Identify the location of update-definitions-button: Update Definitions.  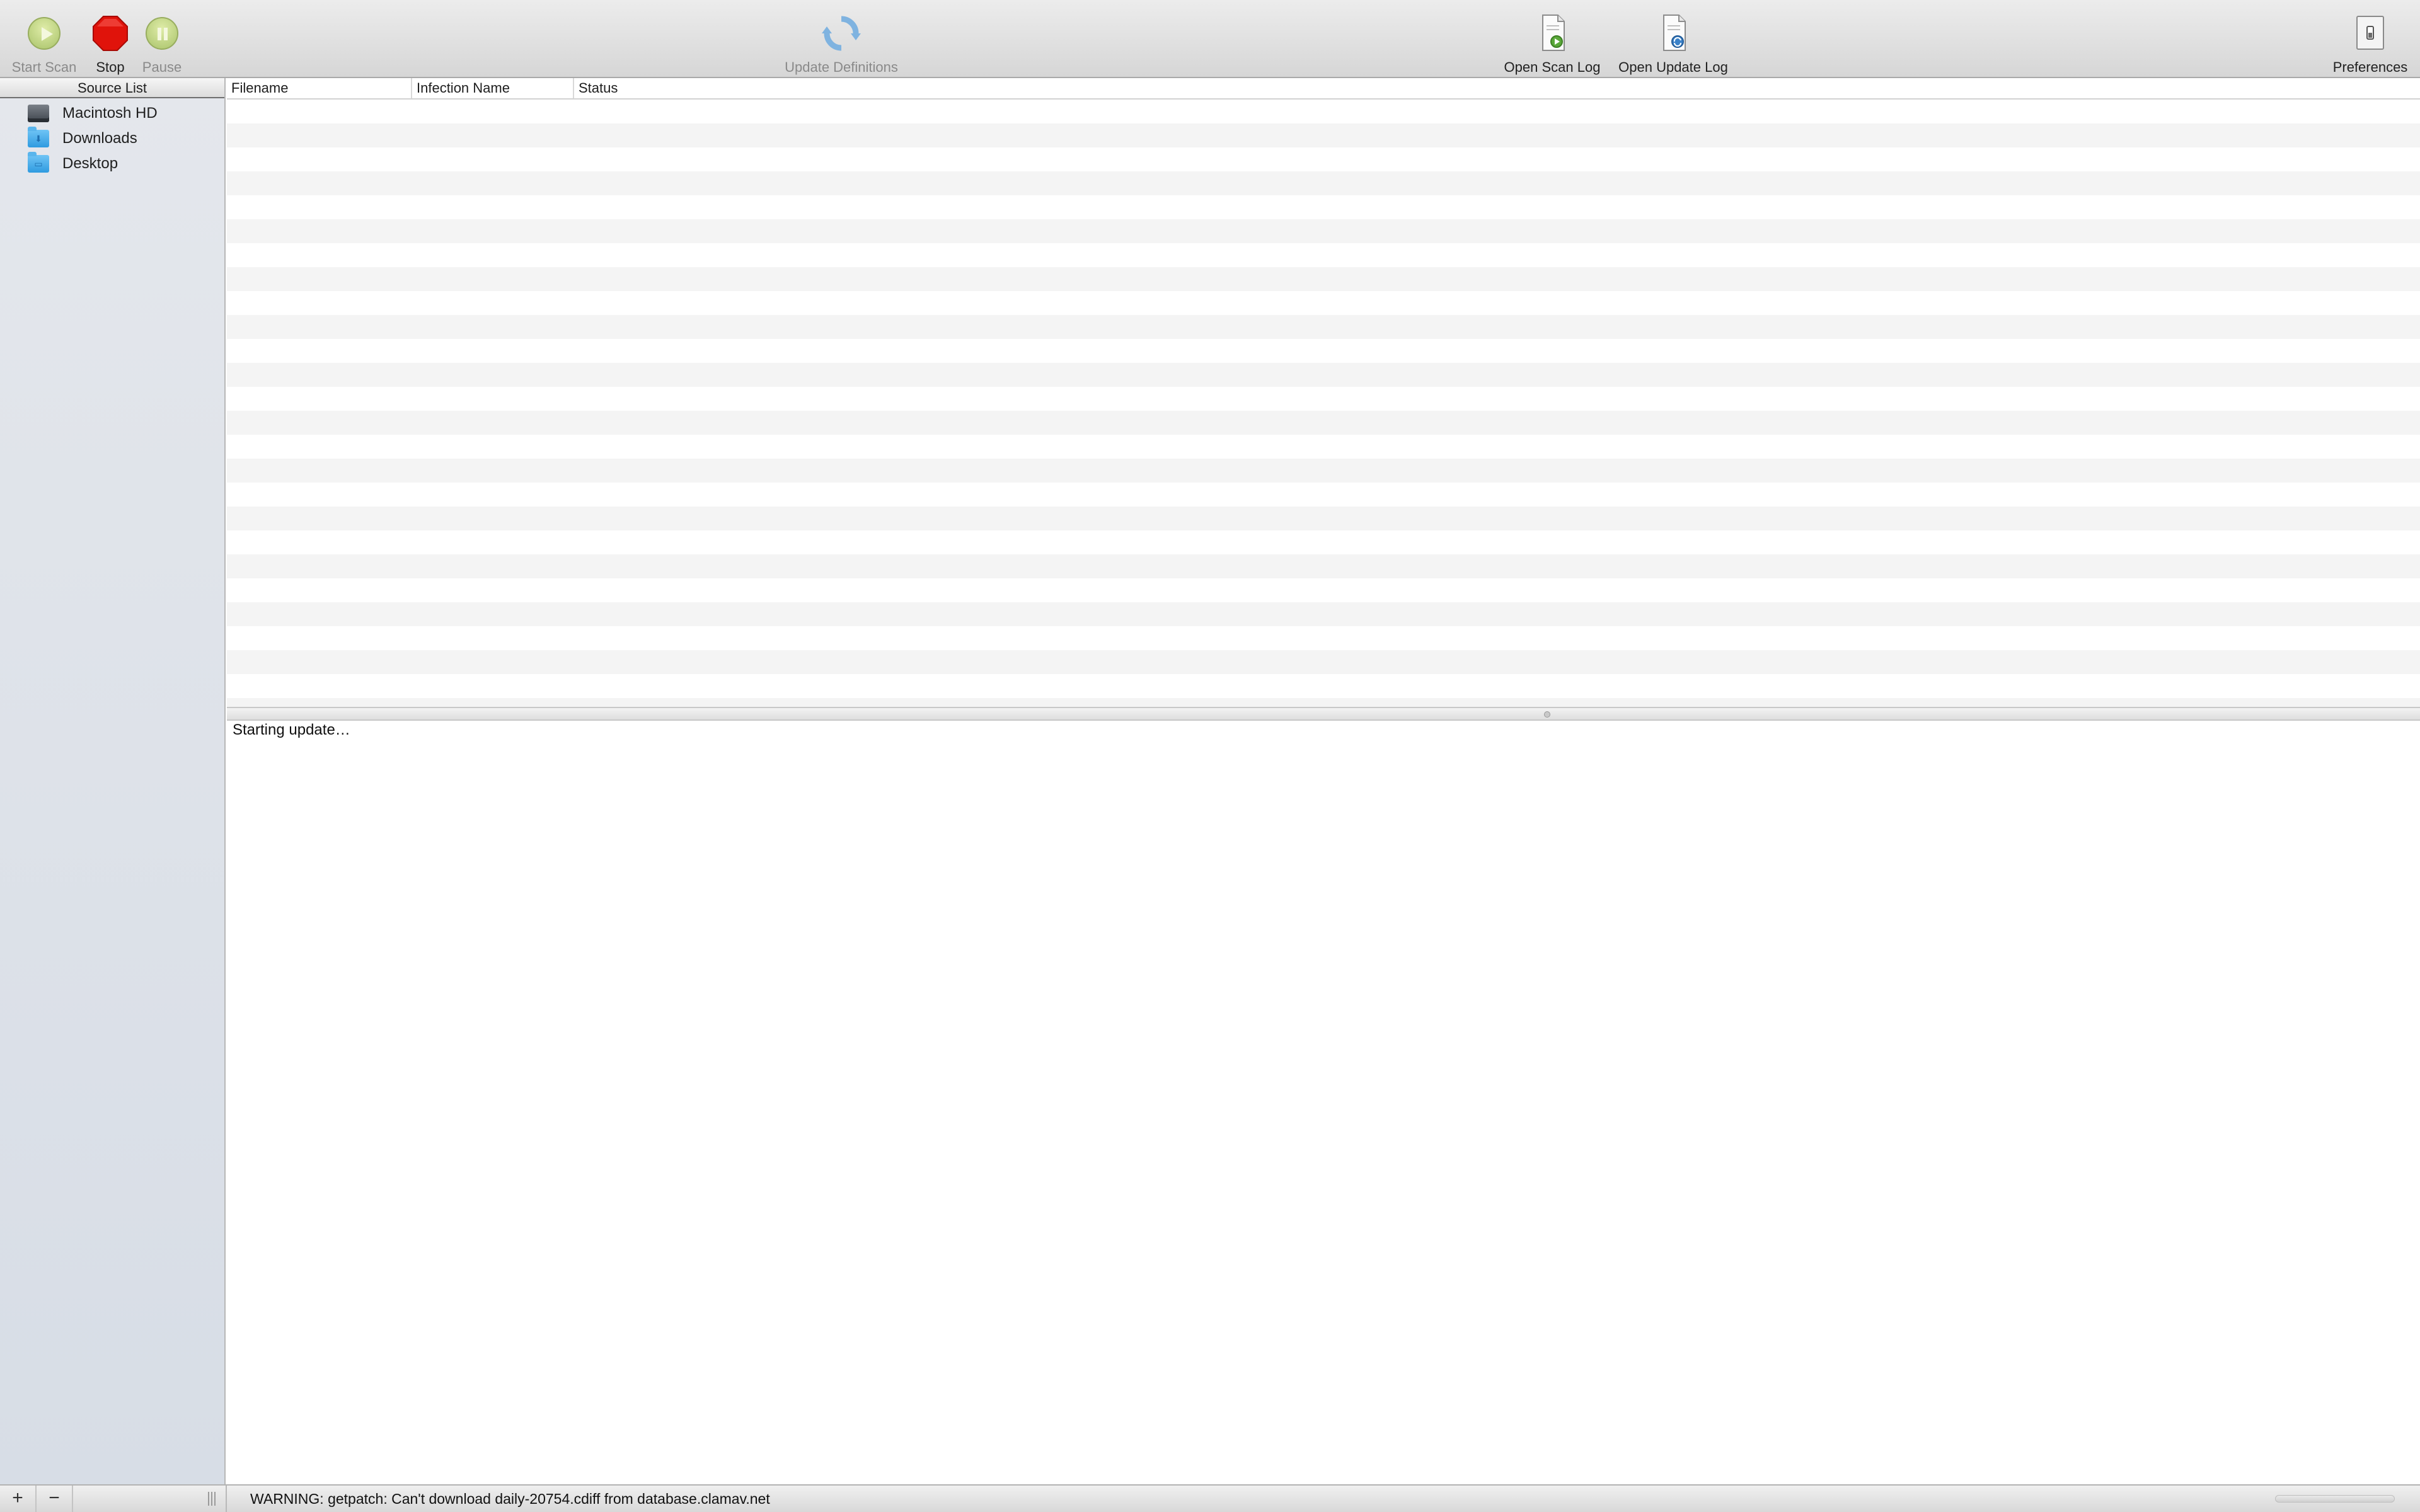
(841, 39).